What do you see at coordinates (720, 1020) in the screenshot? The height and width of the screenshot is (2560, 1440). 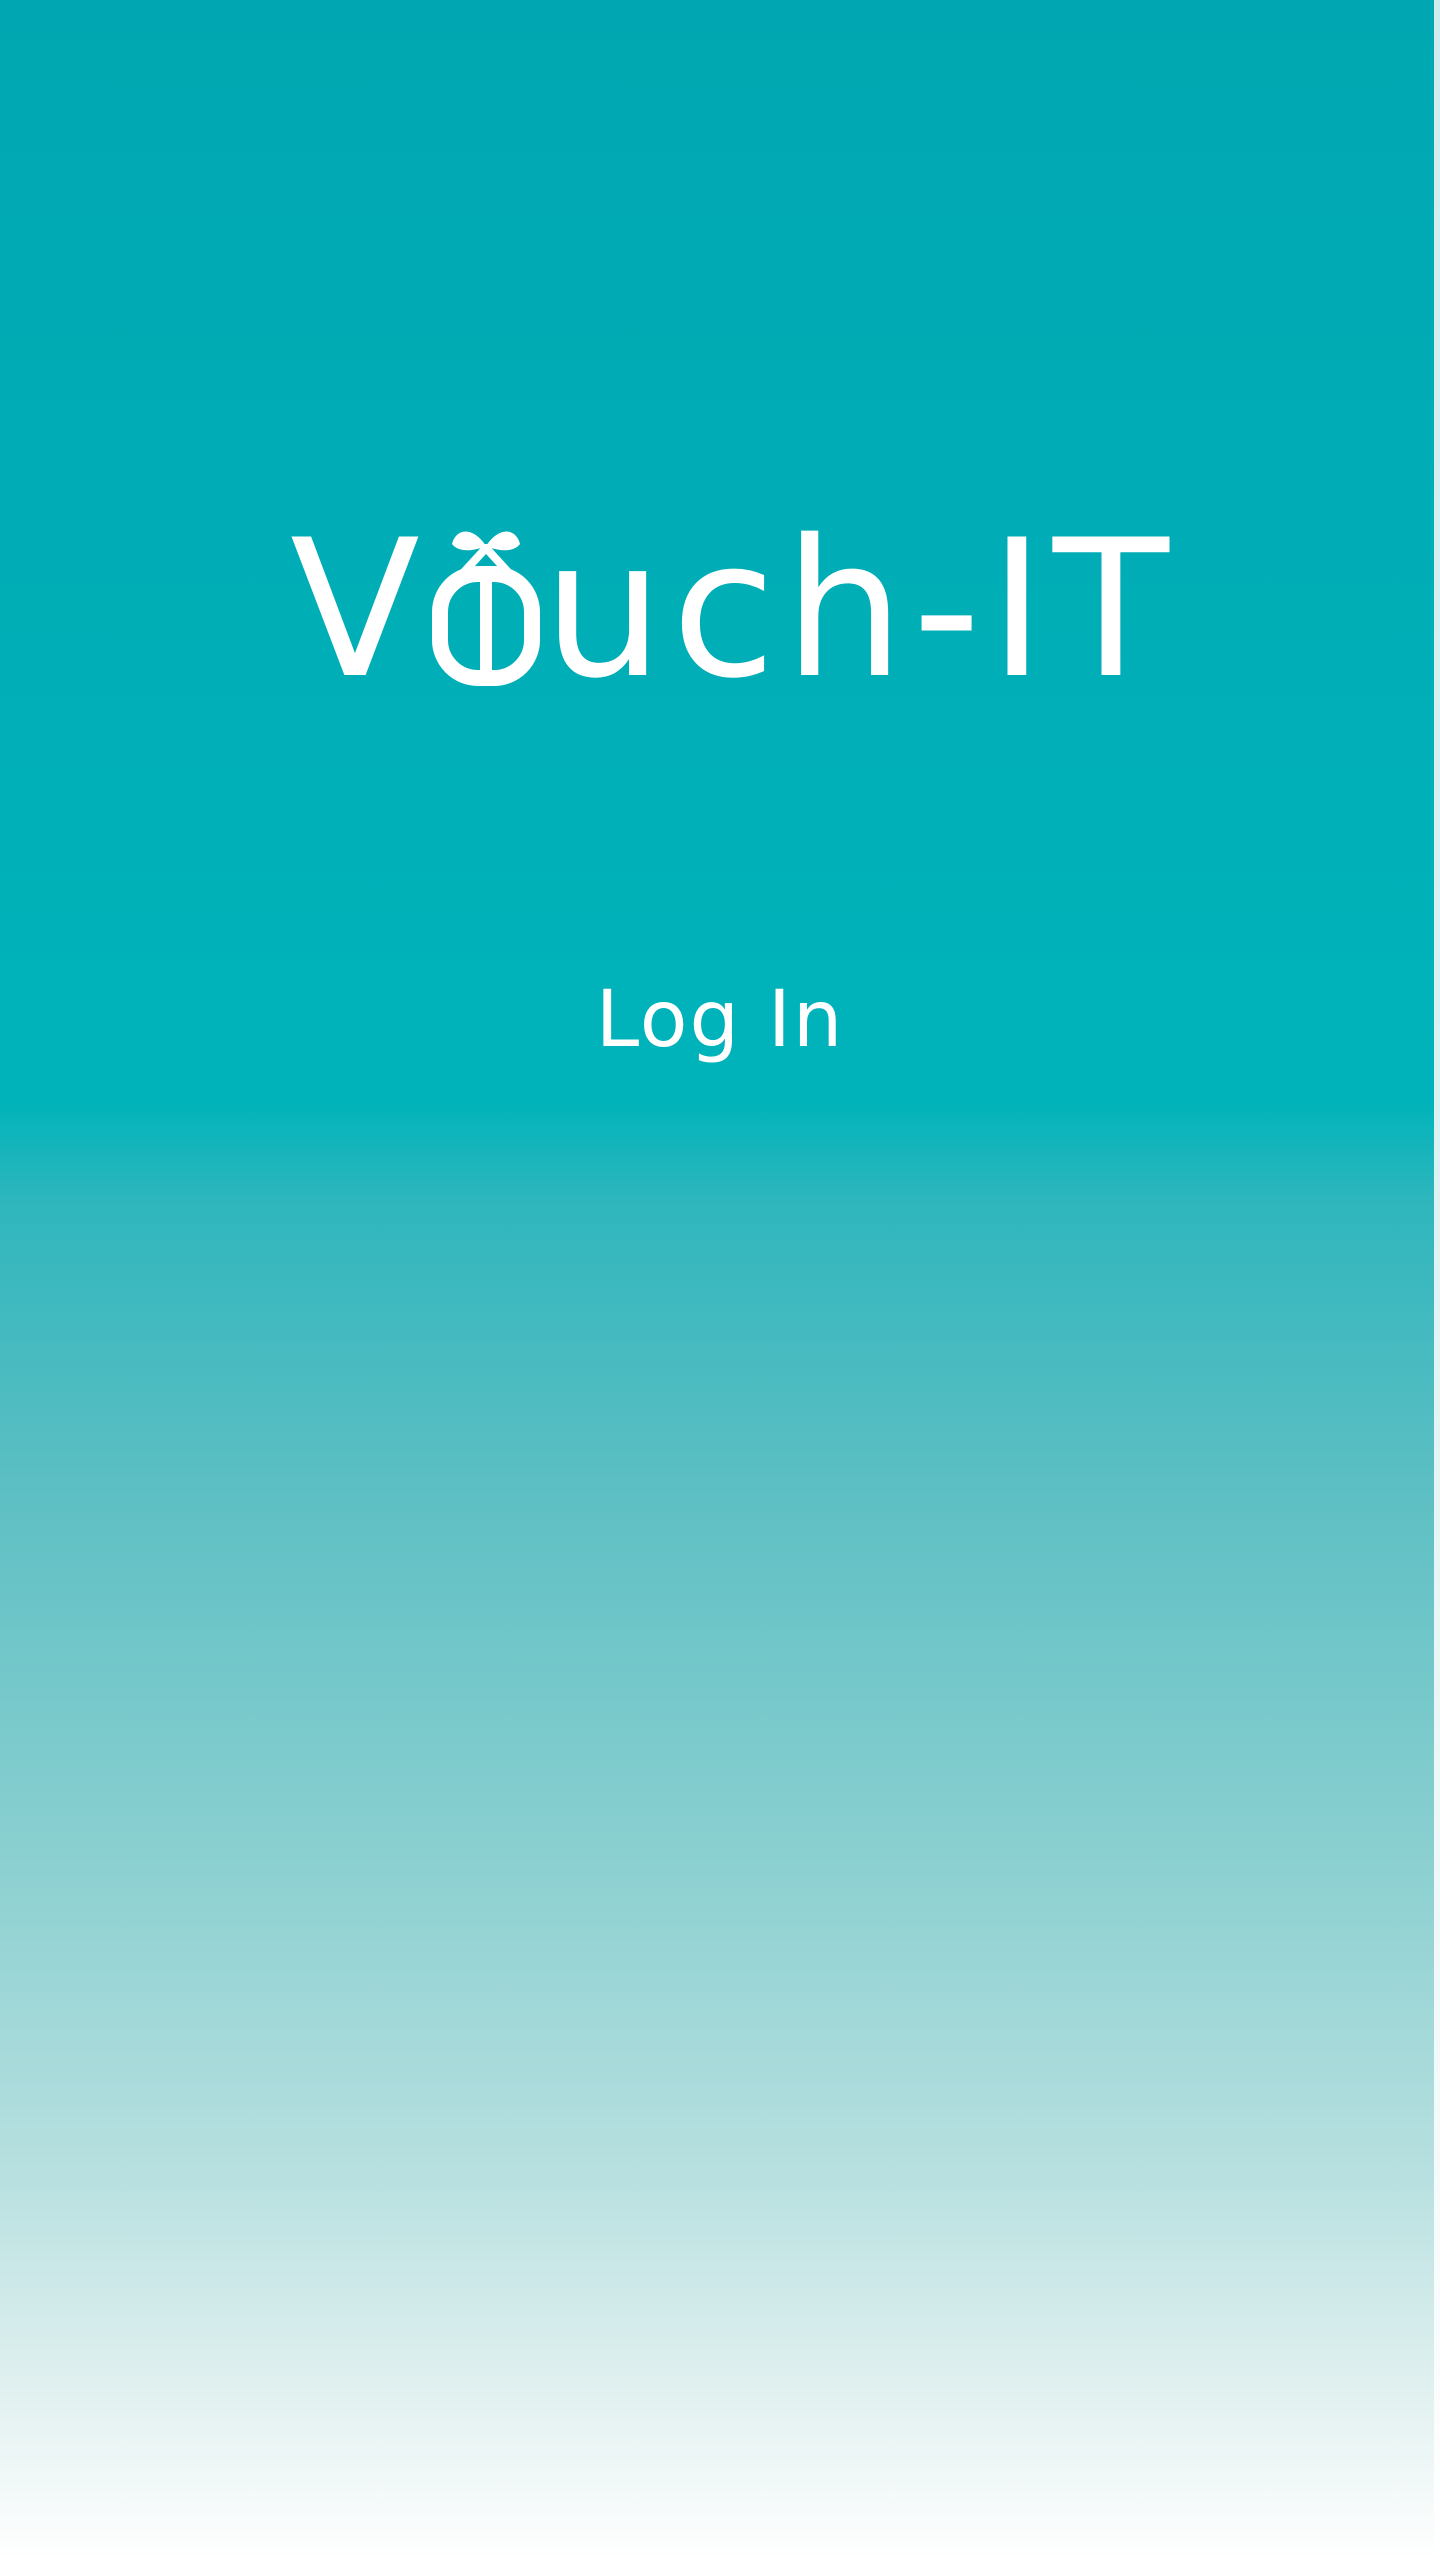 I see `login-button: Log In` at bounding box center [720, 1020].